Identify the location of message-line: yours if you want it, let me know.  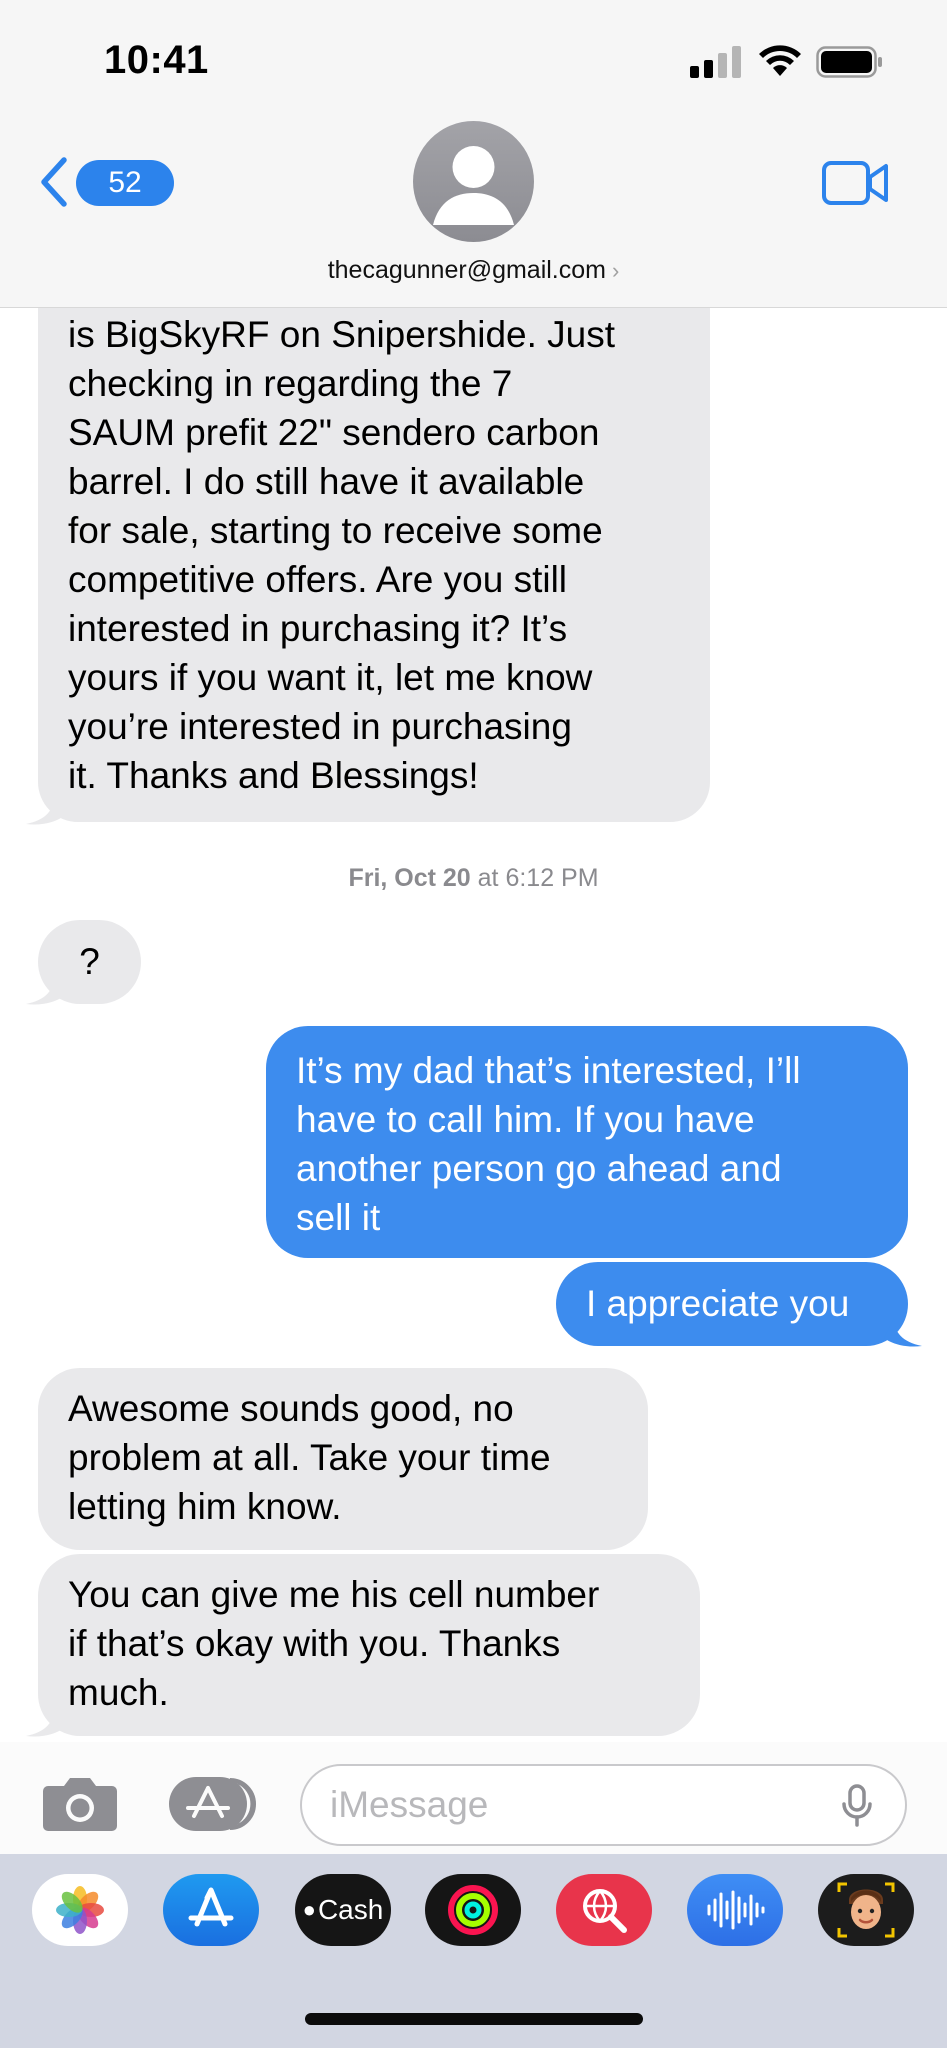
(330, 677).